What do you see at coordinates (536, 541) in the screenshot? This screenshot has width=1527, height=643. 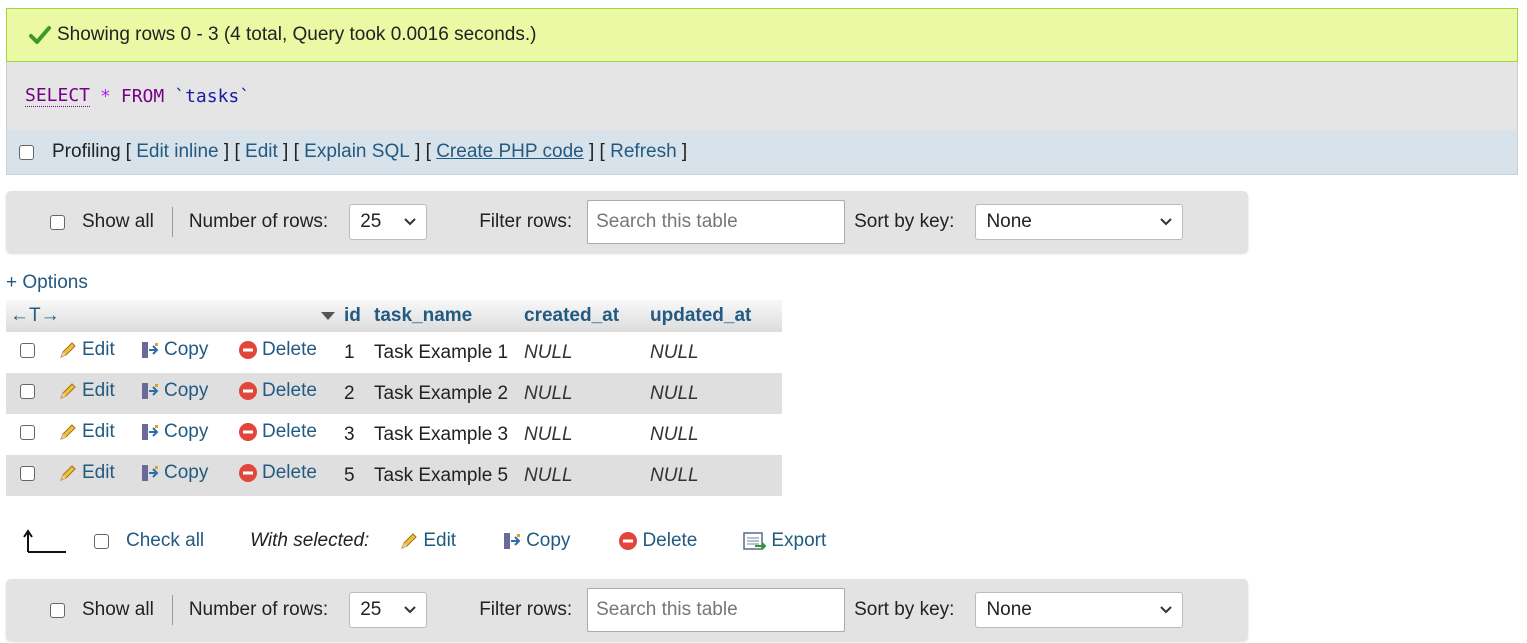 I see `bulk-copy-button: Copy` at bounding box center [536, 541].